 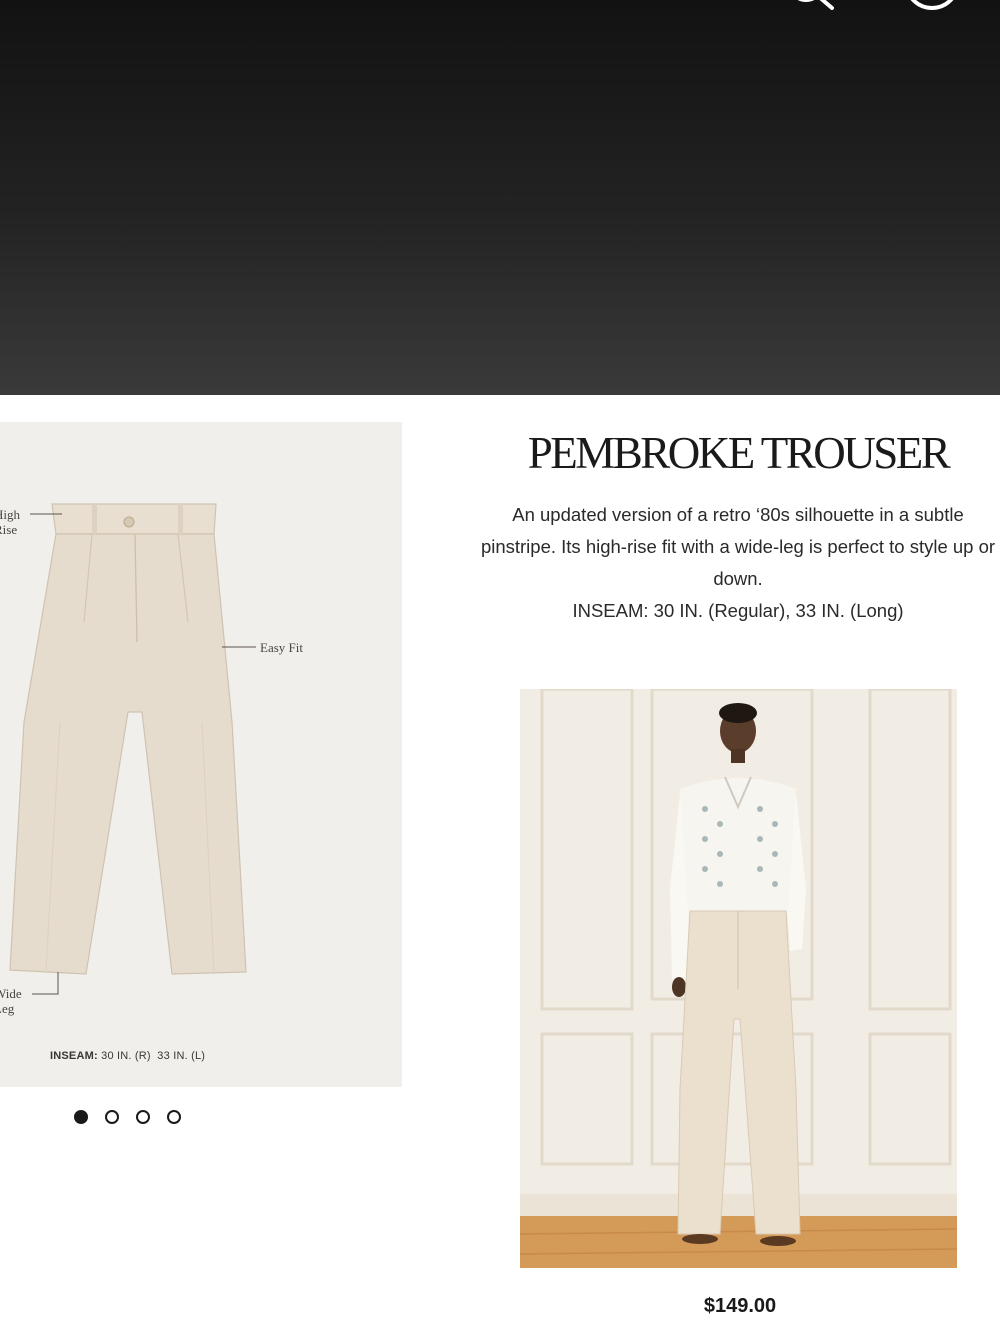 I want to click on high-rise-callout: High Rise, so click(x=10, y=522).